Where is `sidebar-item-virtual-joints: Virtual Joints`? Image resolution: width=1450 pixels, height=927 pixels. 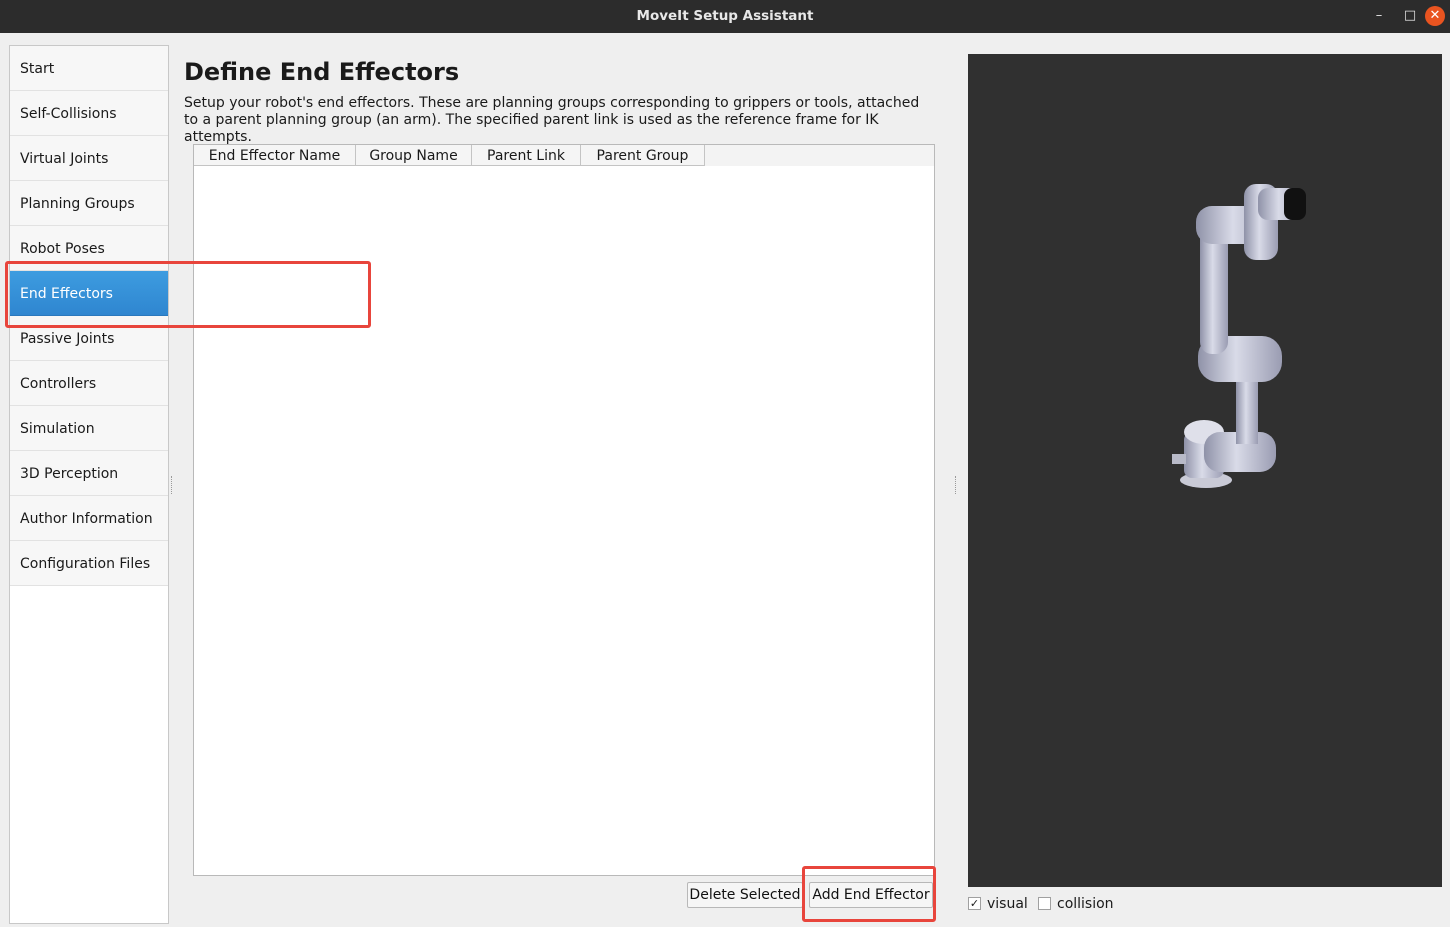 sidebar-item-virtual-joints: Virtual Joints is located at coordinates (89, 158).